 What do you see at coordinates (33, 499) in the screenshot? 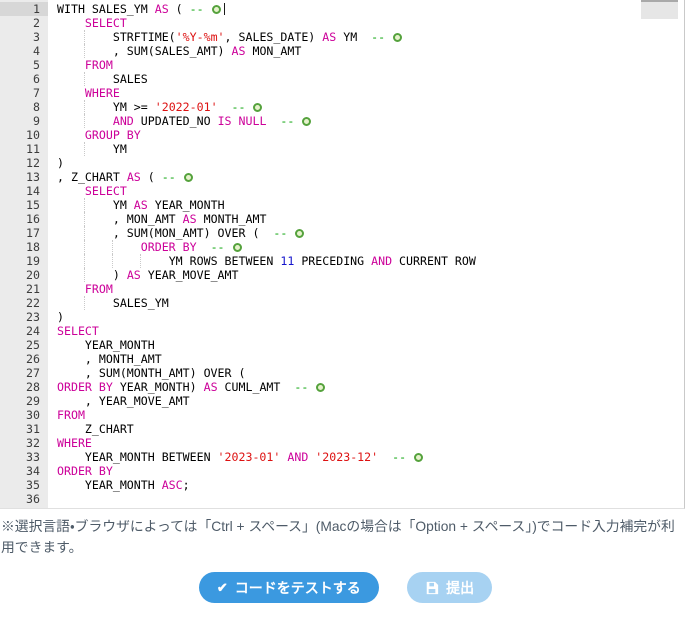
I see `line-number: 36` at bounding box center [33, 499].